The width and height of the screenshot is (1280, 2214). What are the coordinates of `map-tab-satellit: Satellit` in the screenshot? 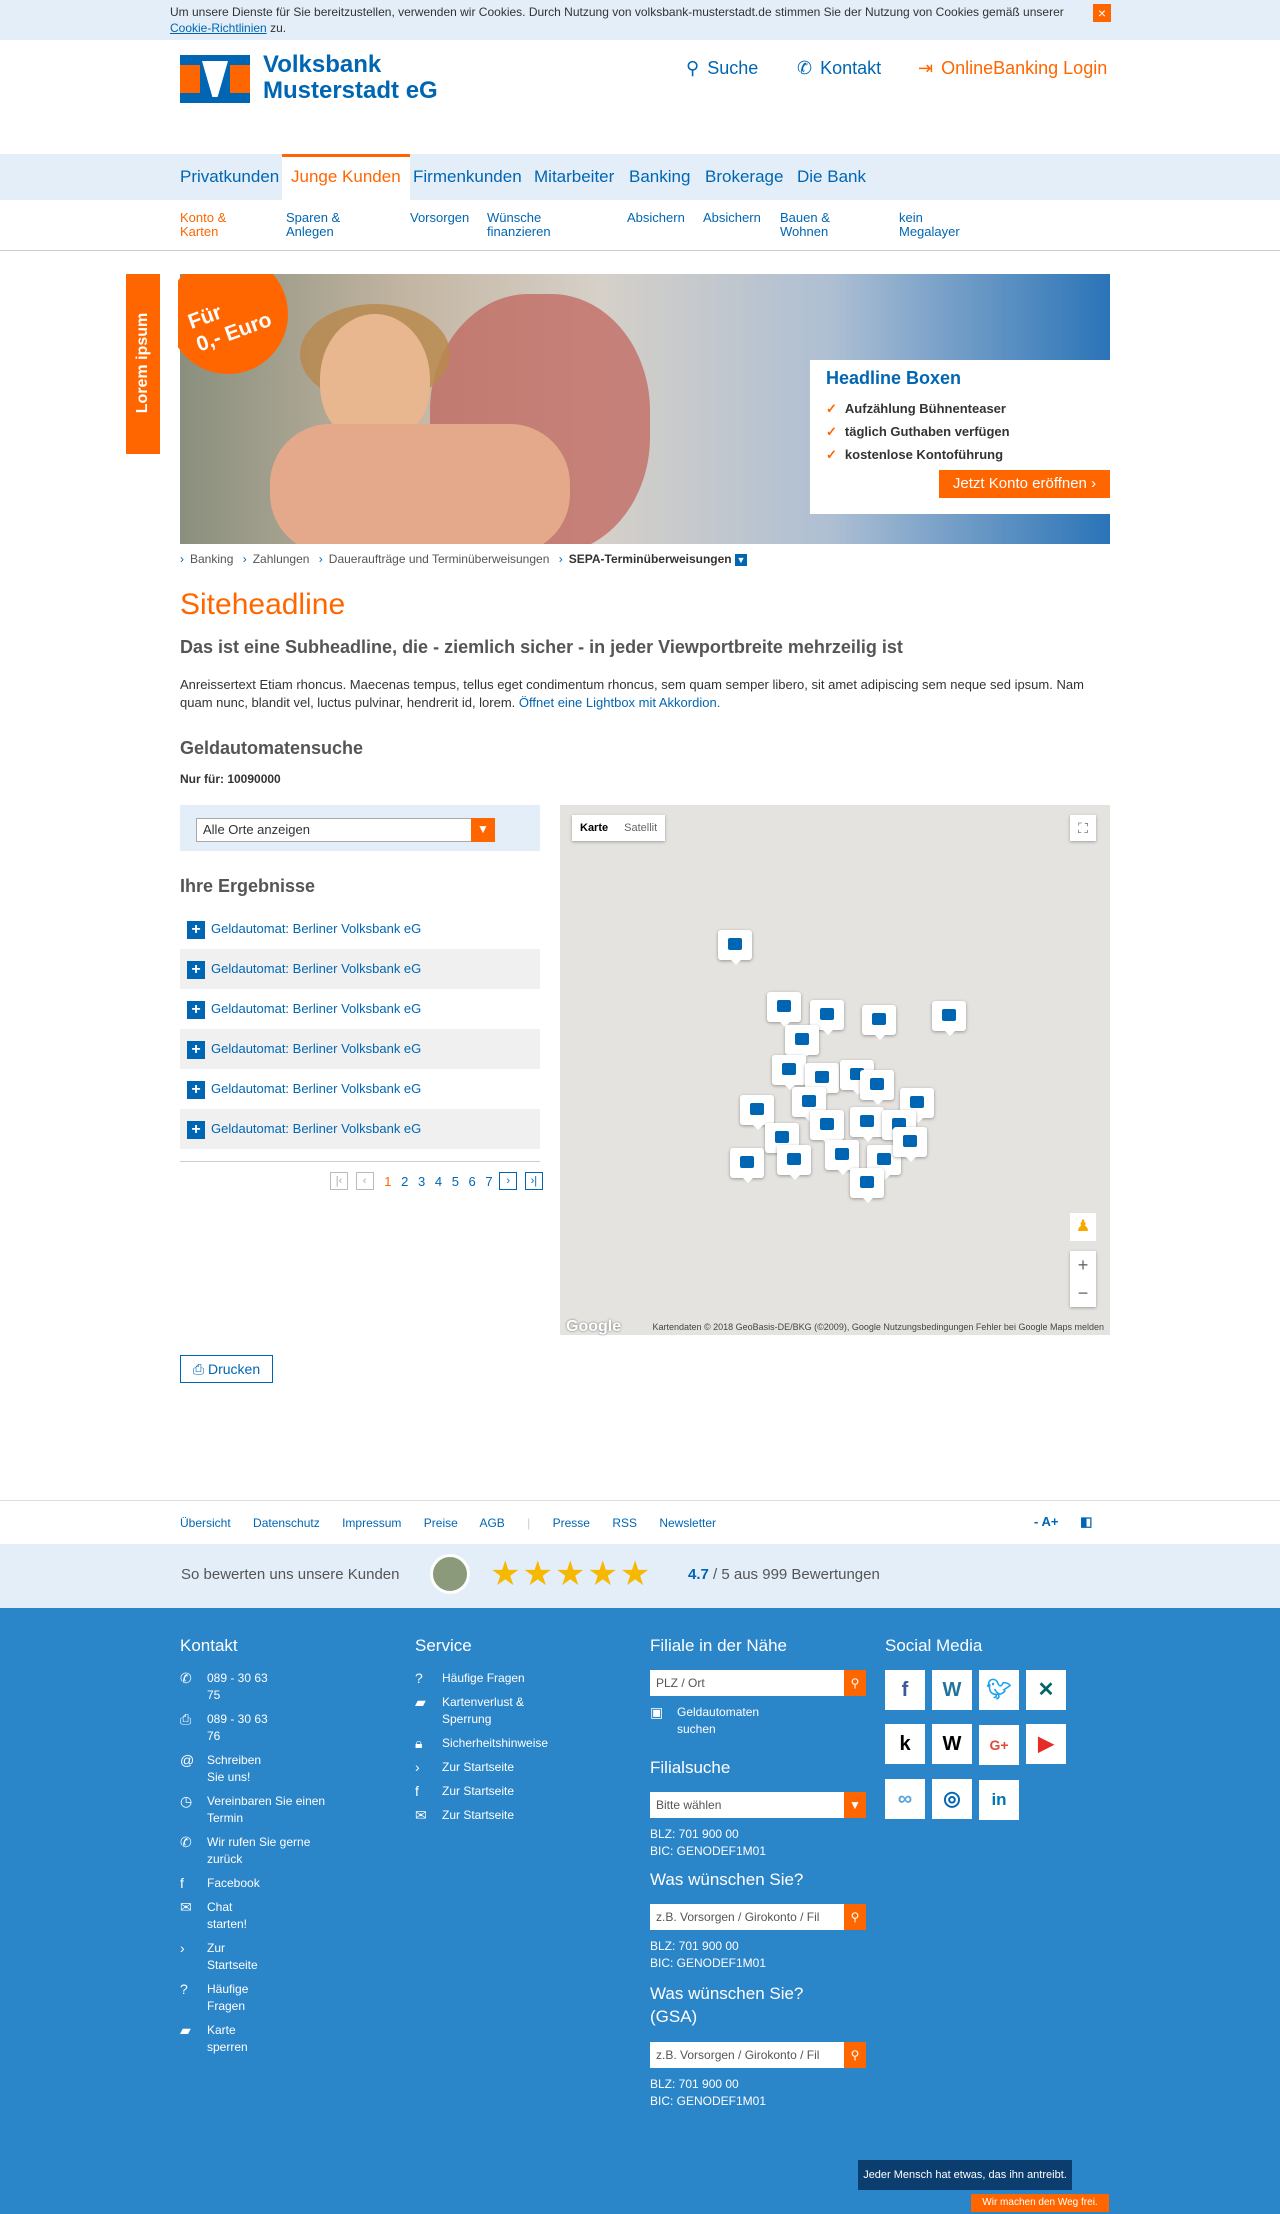 It's located at (640, 828).